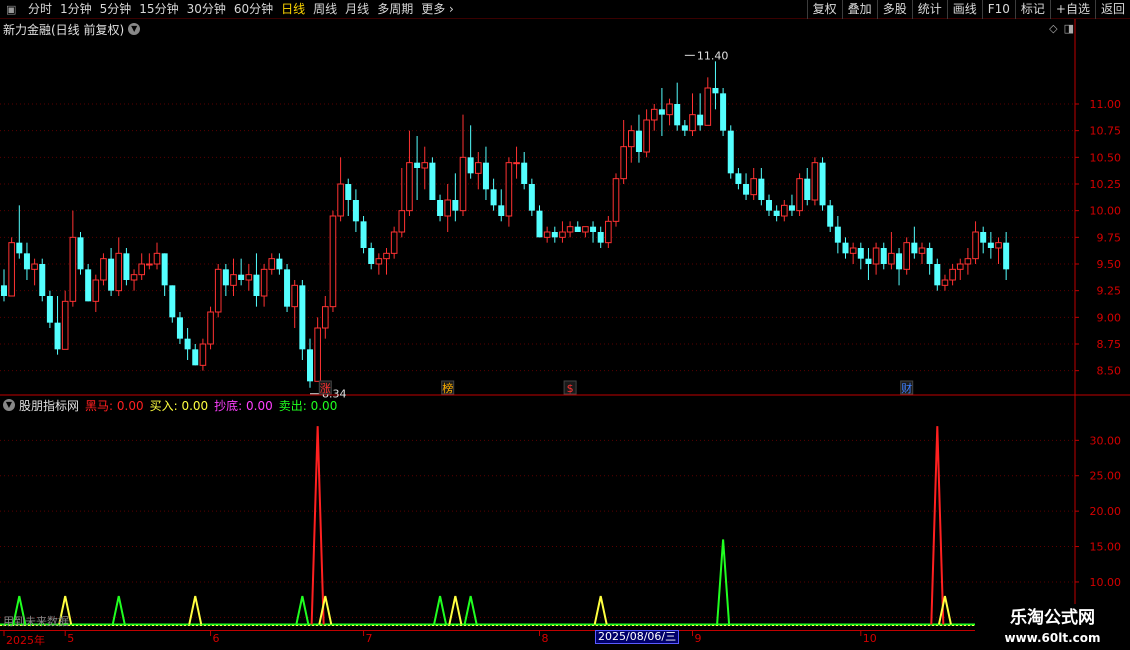  I want to click on main-y-tick-label: 10.75, so click(1106, 131).